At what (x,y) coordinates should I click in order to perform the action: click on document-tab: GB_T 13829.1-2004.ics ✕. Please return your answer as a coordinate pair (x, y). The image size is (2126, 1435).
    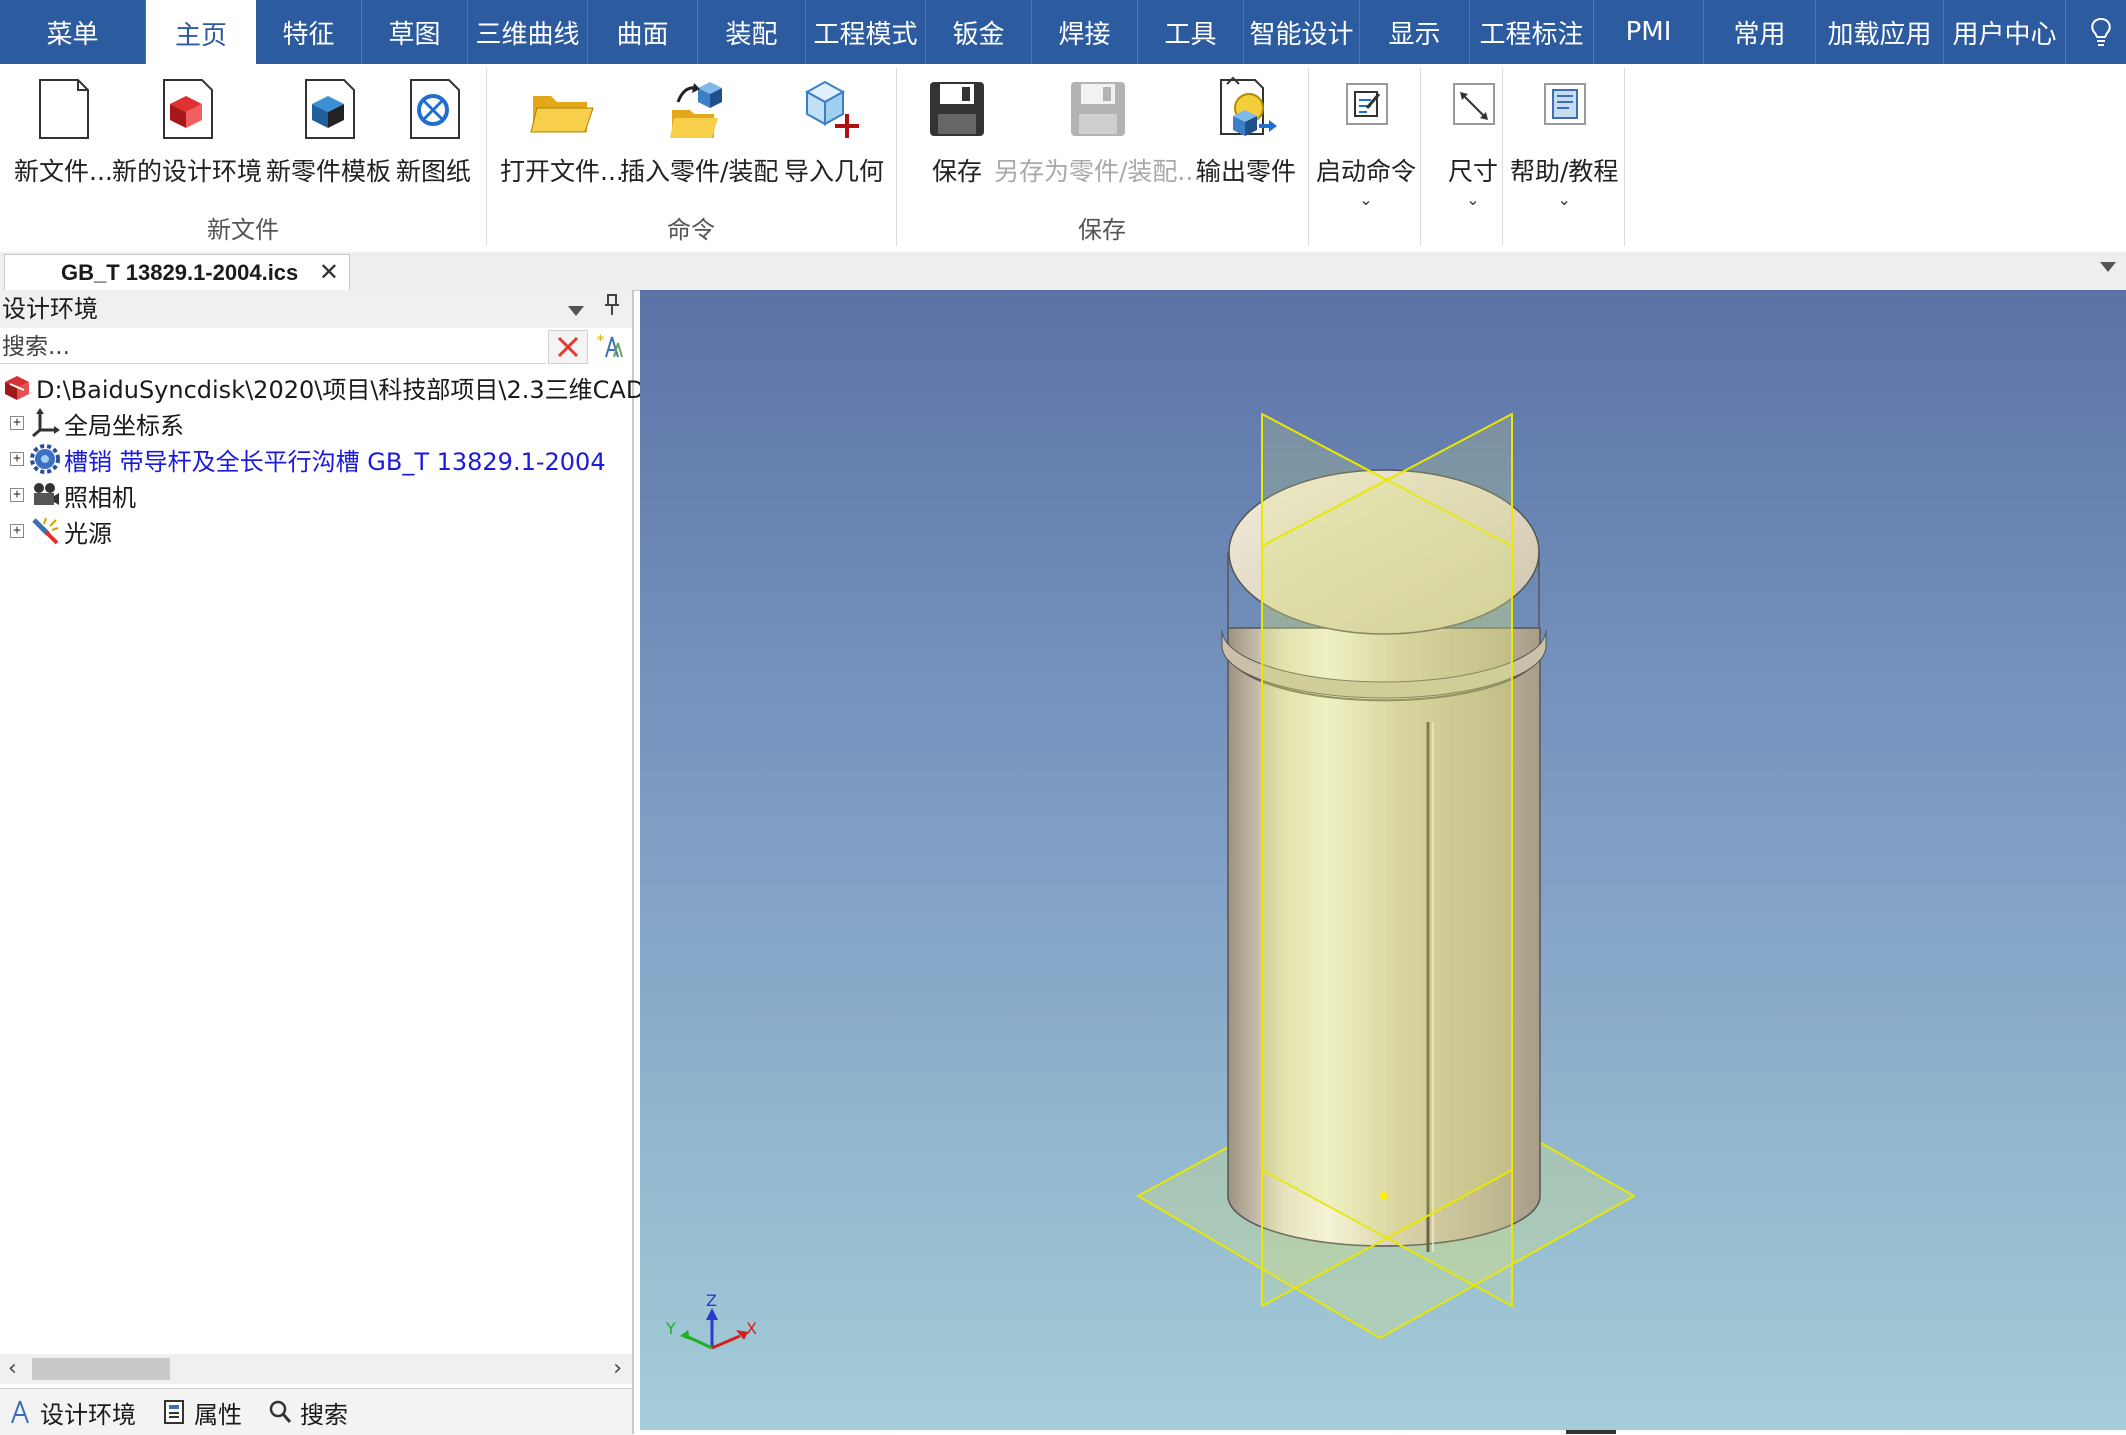
    Looking at the image, I should click on (177, 272).